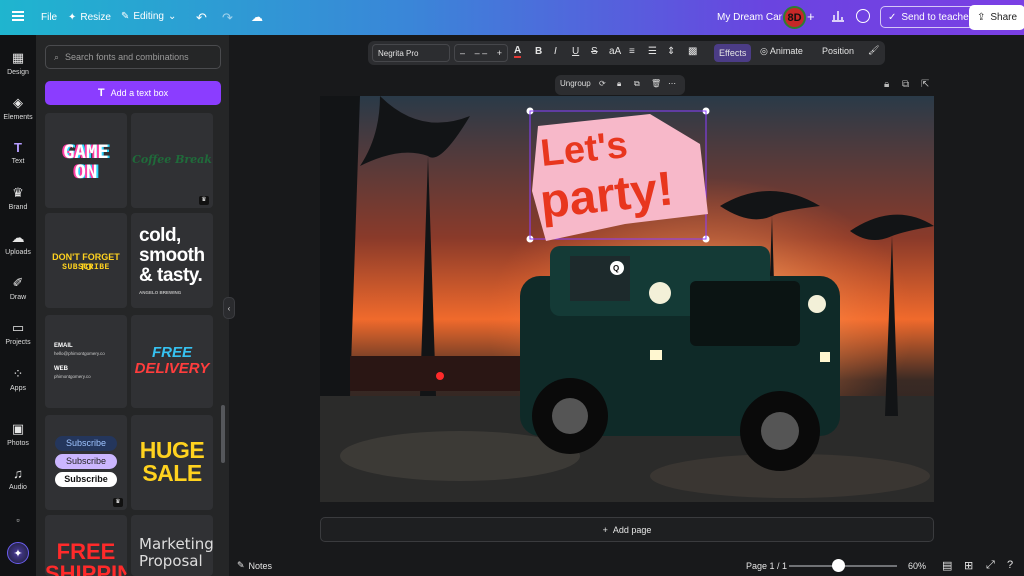 The width and height of the screenshot is (1024, 576). I want to click on resize-button: ✦ Resize, so click(89, 17).